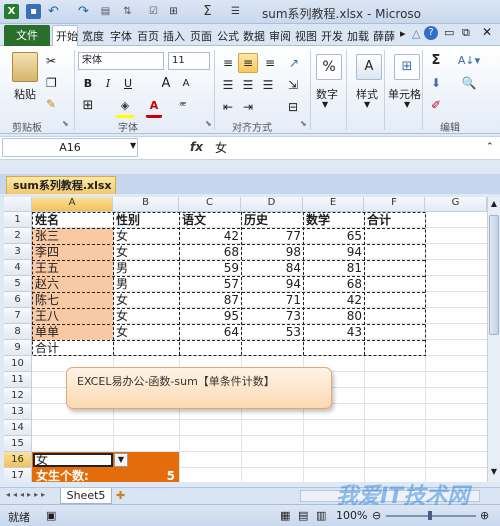  I want to click on checkbox-icon: ☑, so click(153, 11).